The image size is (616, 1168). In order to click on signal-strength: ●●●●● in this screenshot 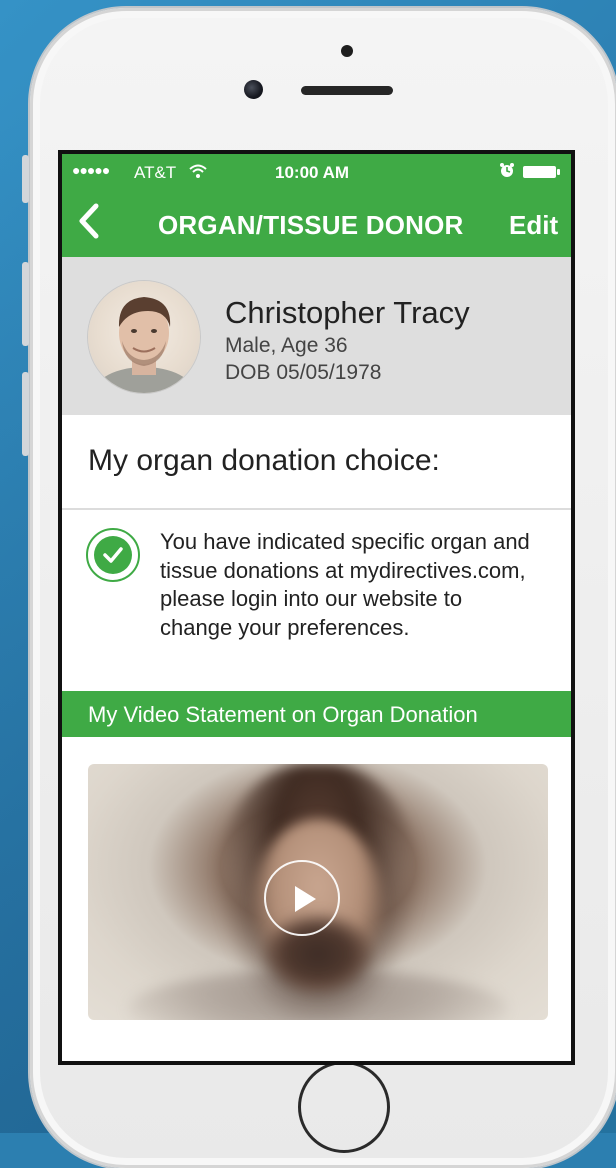, I will do `click(91, 170)`.